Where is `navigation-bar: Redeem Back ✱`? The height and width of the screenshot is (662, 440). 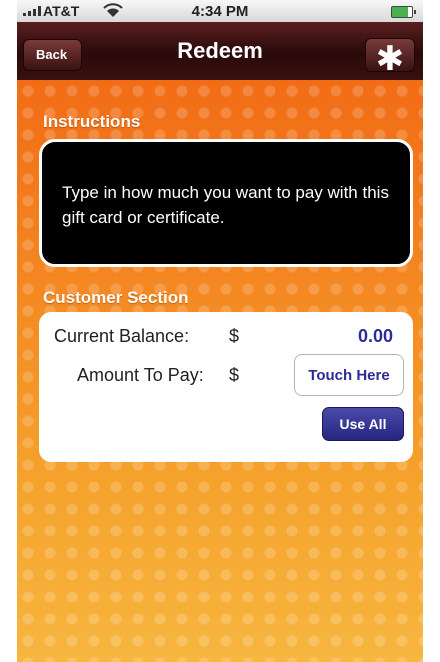 navigation-bar: Redeem Back ✱ is located at coordinates (220, 51).